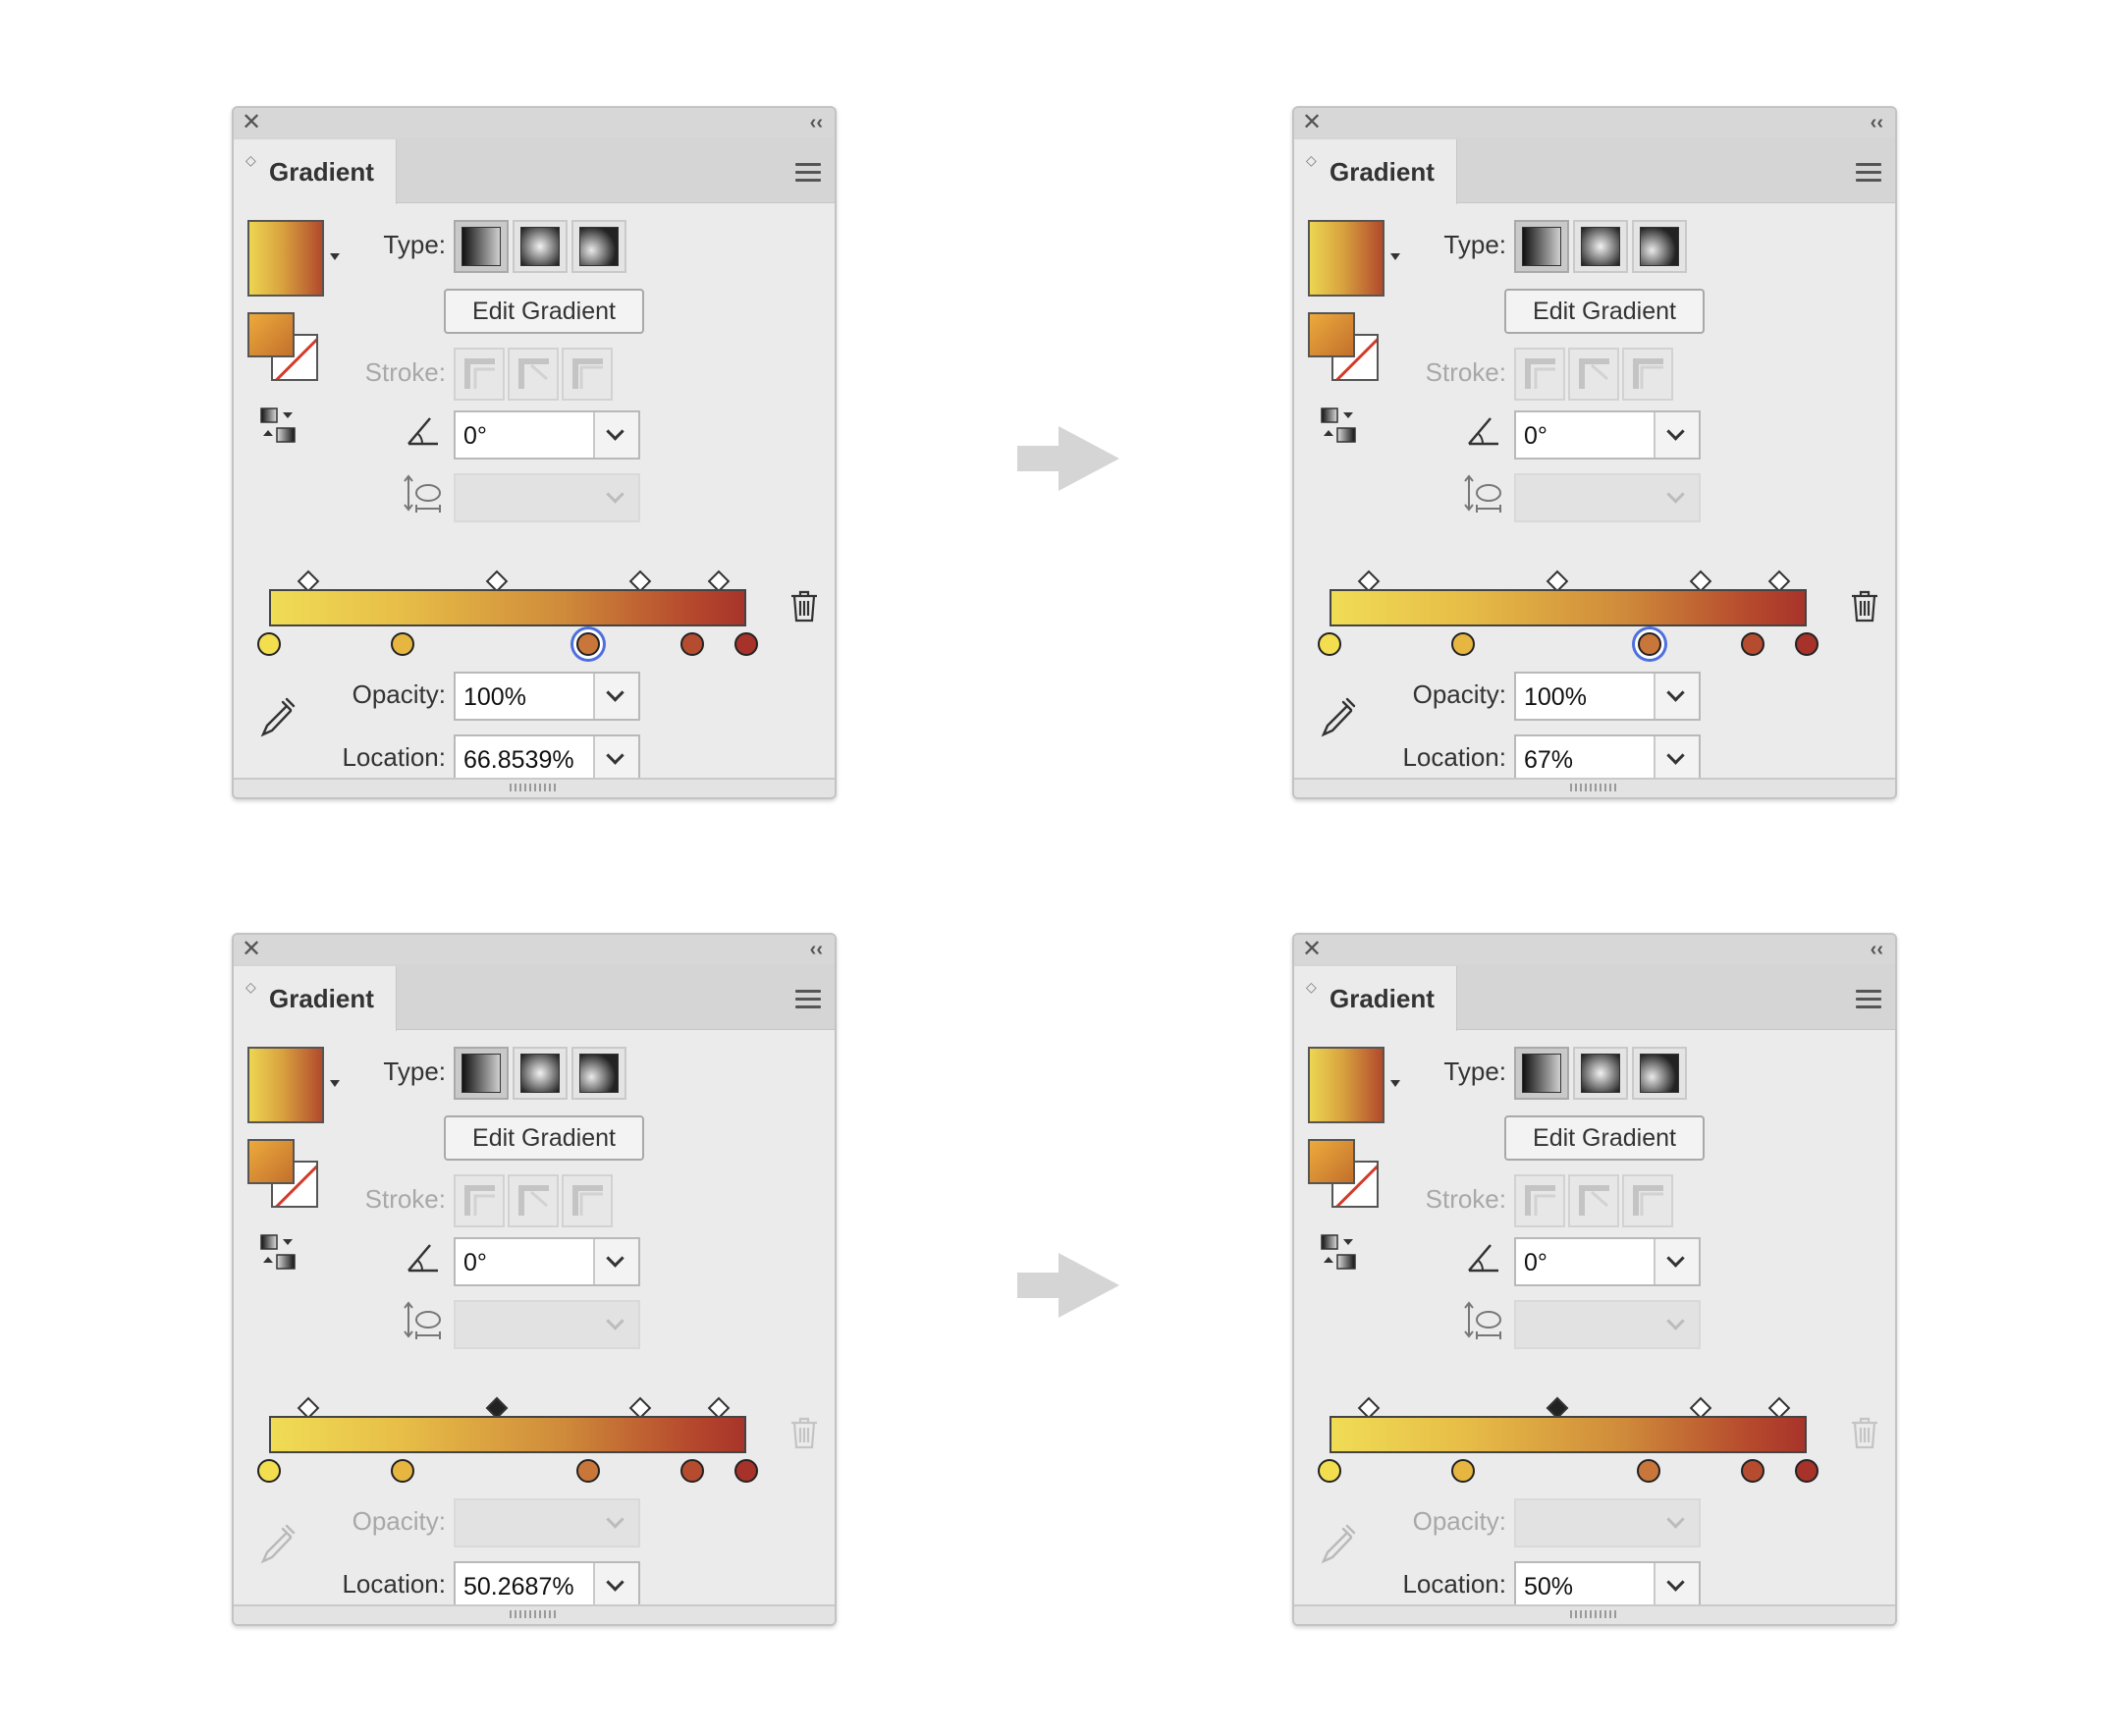  I want to click on location-combo: 50.2687%, so click(547, 1585).